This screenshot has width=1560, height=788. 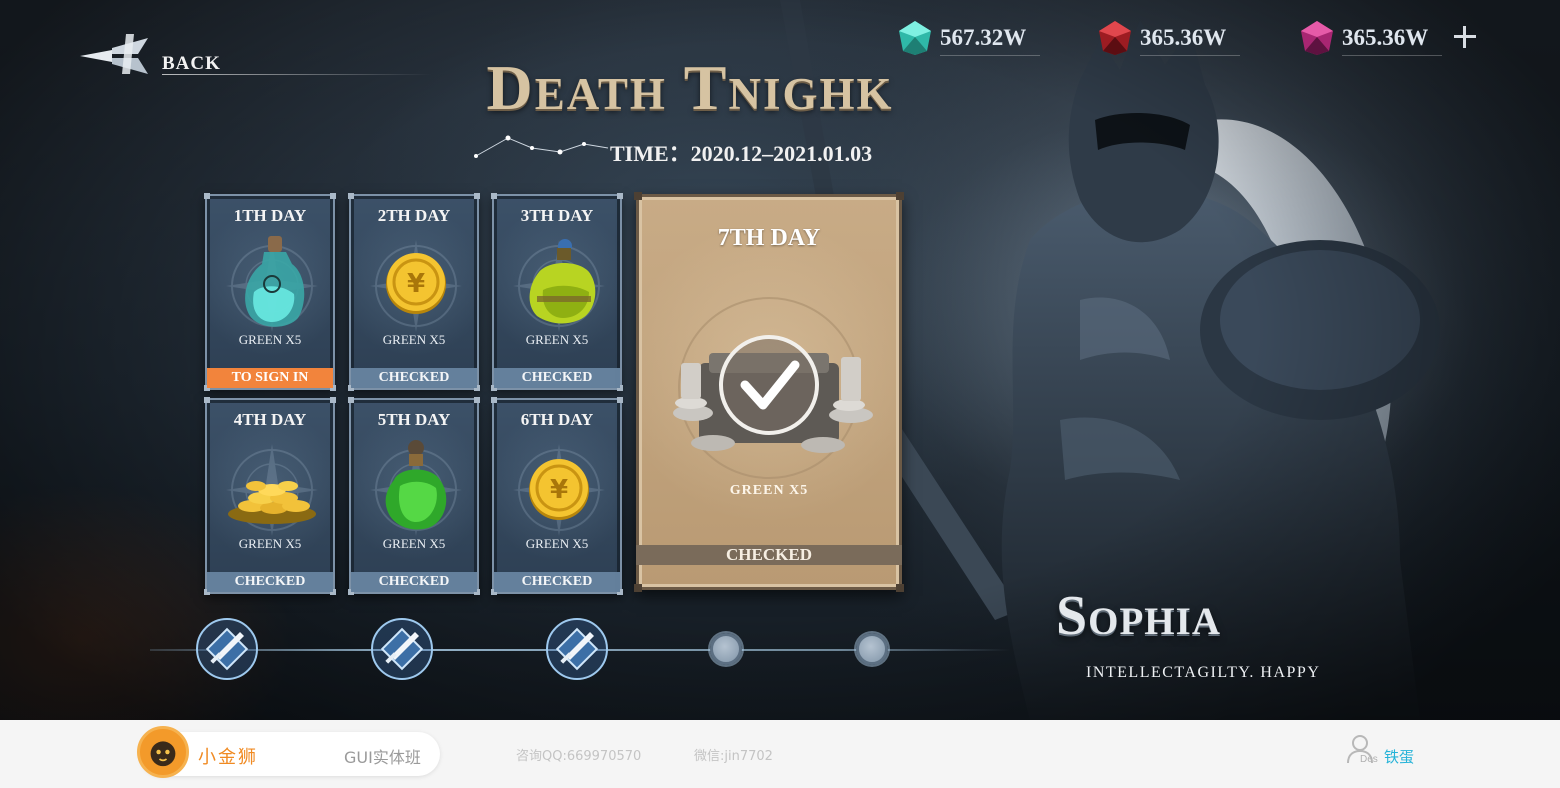 I want to click on sign-in-button: TO SIGN IN, so click(x=270, y=378).